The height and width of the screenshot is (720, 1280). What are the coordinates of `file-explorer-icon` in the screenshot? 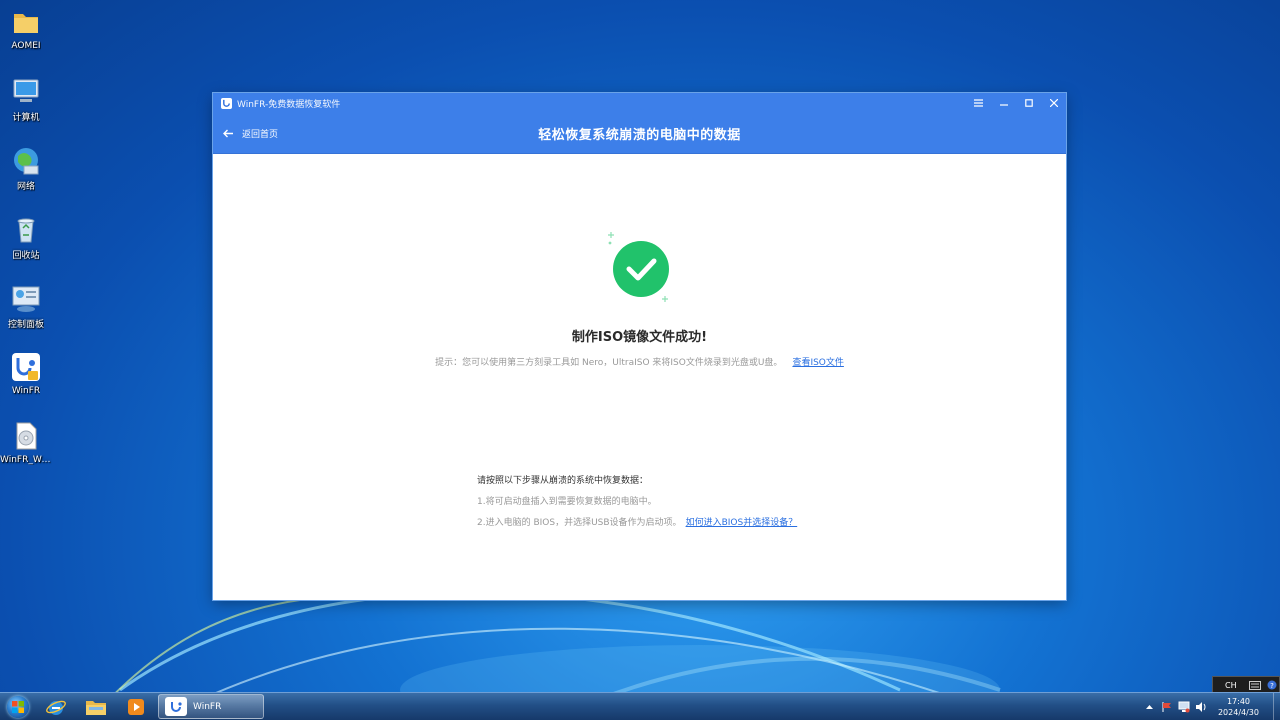 It's located at (96, 707).